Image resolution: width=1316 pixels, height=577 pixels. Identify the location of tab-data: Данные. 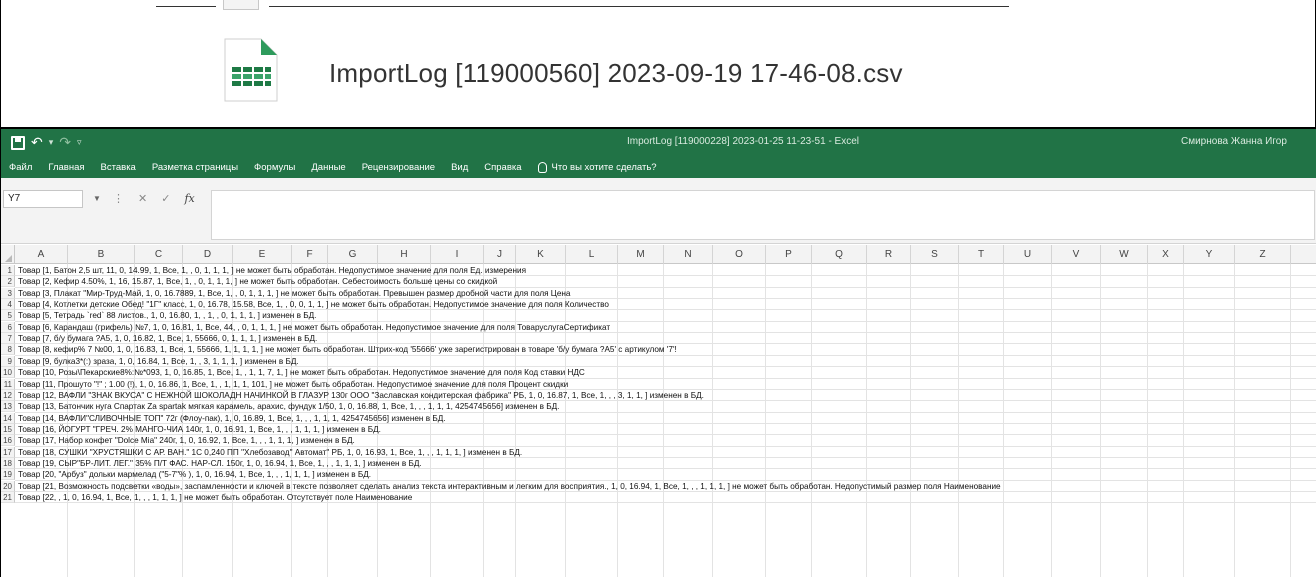
(328, 167).